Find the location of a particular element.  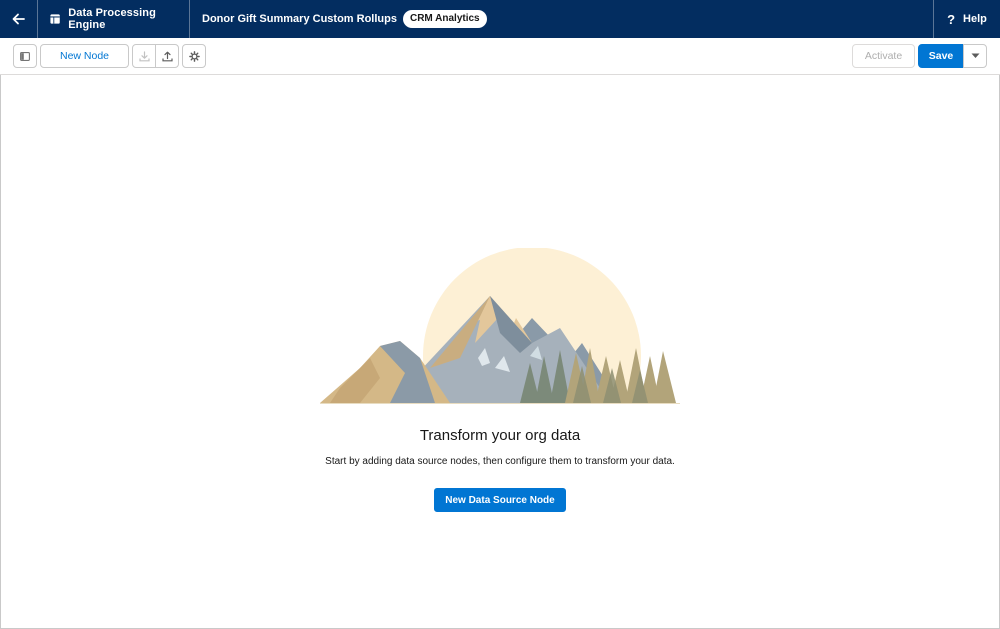

back-button is located at coordinates (19, 19).